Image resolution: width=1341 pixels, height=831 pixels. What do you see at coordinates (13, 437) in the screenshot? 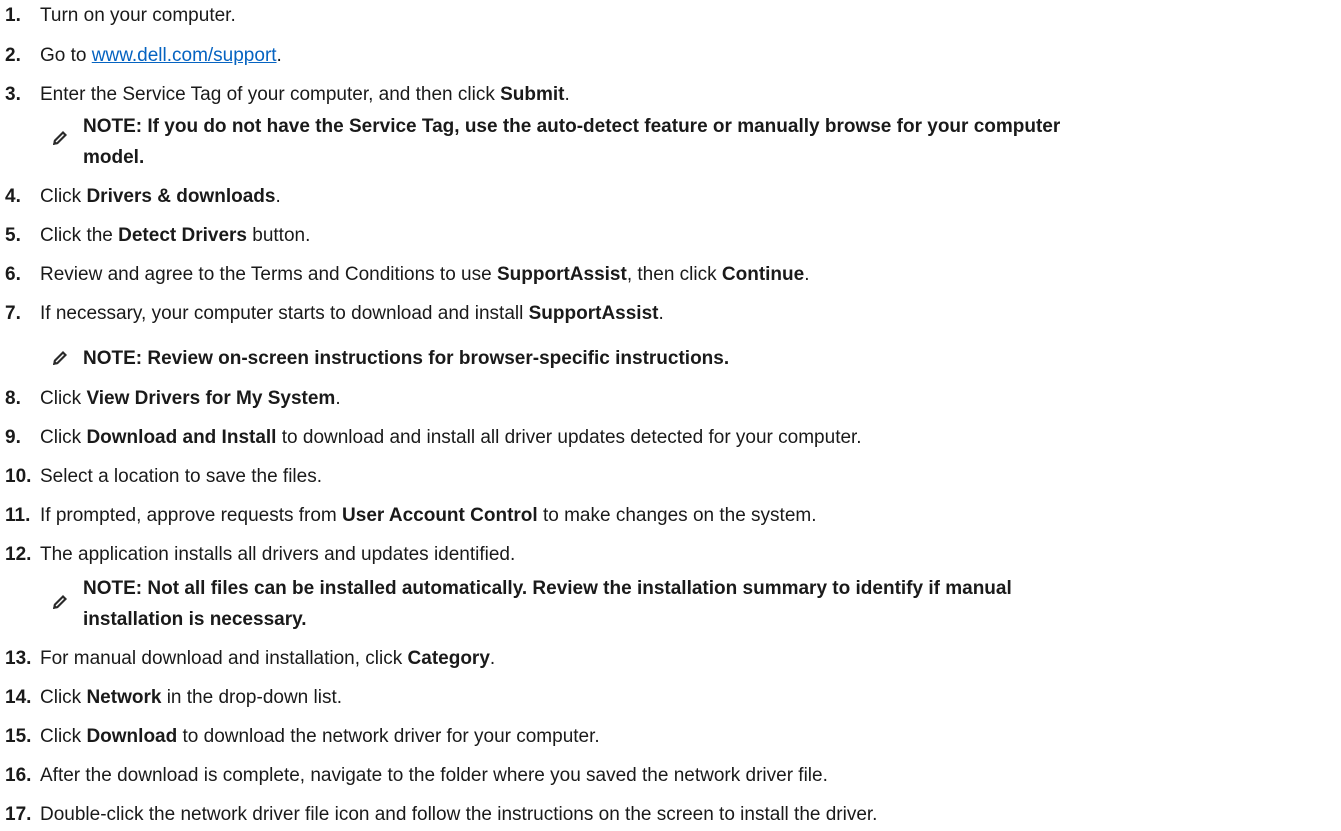
I see `step-number: 9.` at bounding box center [13, 437].